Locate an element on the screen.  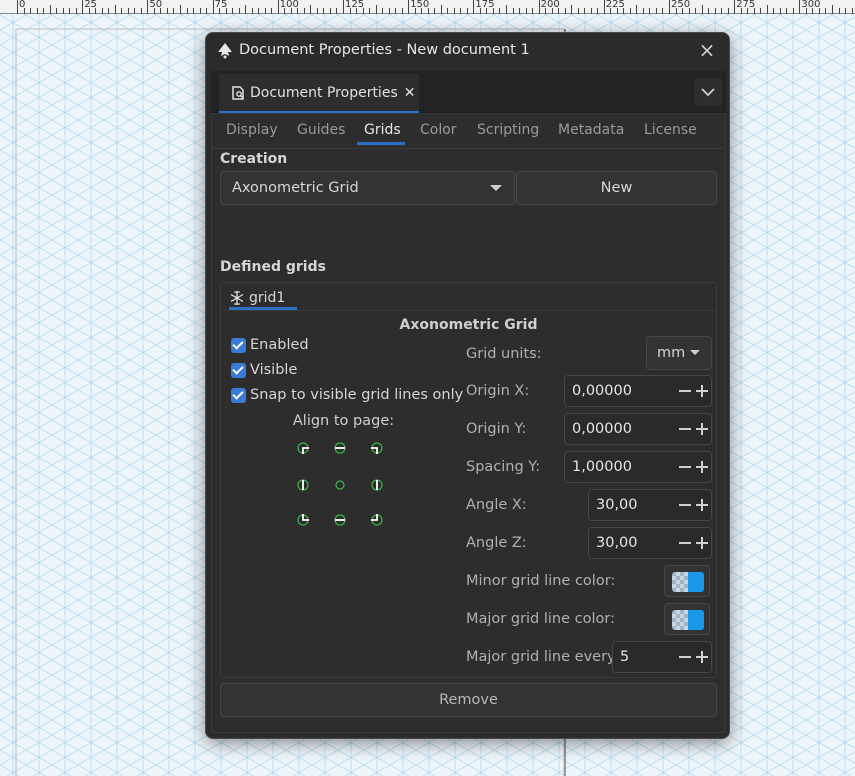
dock-tab-document-properties: Document Properties ✕ is located at coordinates (319, 93).